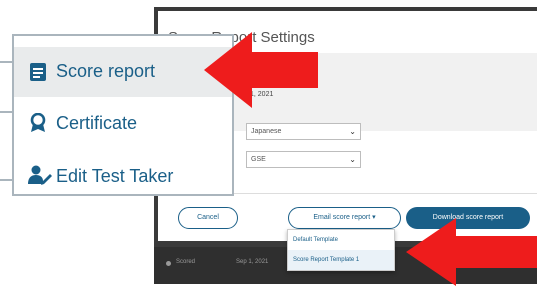 The height and width of the screenshot is (288, 537). I want to click on menu-item-edit-test-taker: Edit Test Taker, so click(123, 181).